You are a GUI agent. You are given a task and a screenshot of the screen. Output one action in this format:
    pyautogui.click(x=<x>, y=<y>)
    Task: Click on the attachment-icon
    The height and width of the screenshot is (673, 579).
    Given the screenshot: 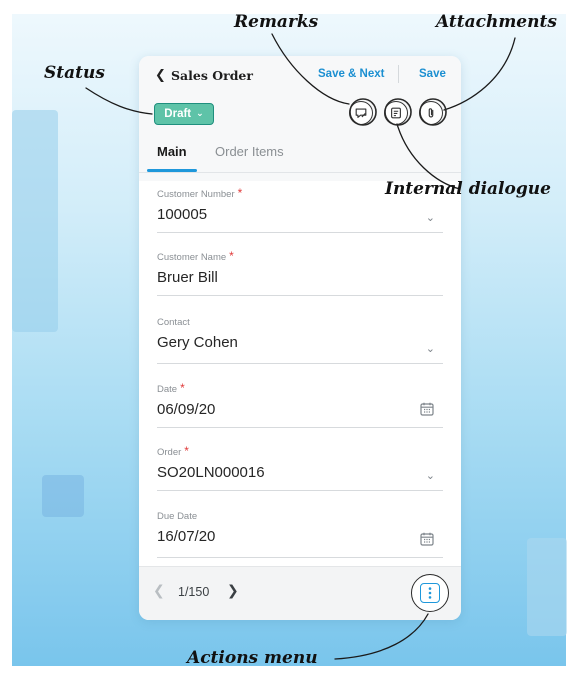 What is the action you would take?
    pyautogui.click(x=431, y=113)
    